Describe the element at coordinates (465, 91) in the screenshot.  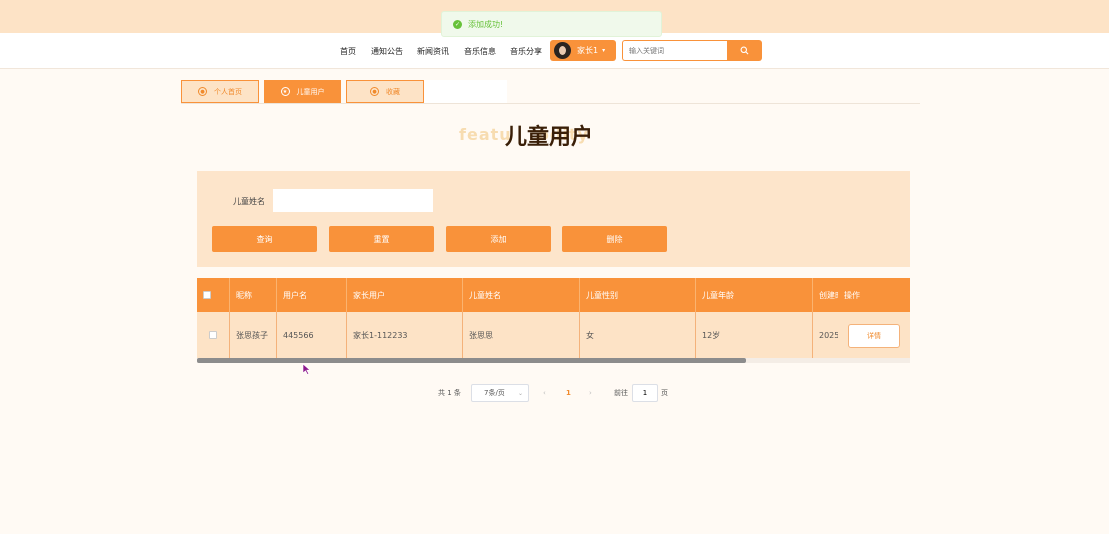
I see `tab-spacer` at that location.